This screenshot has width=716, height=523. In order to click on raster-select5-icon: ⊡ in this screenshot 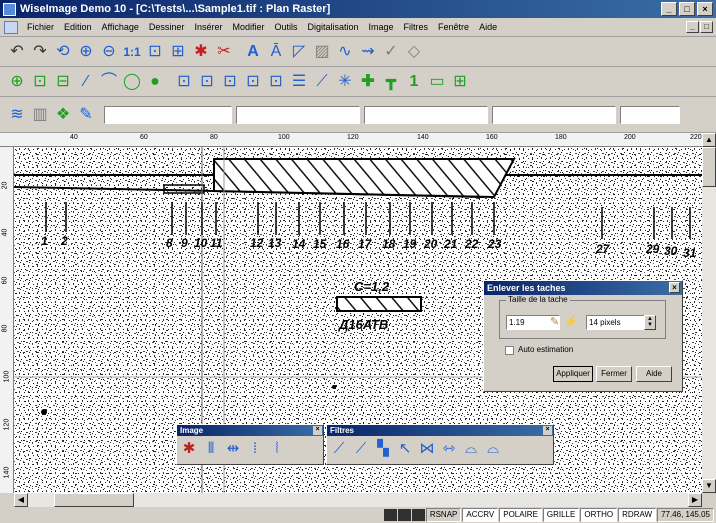, I will do `click(276, 82)`.